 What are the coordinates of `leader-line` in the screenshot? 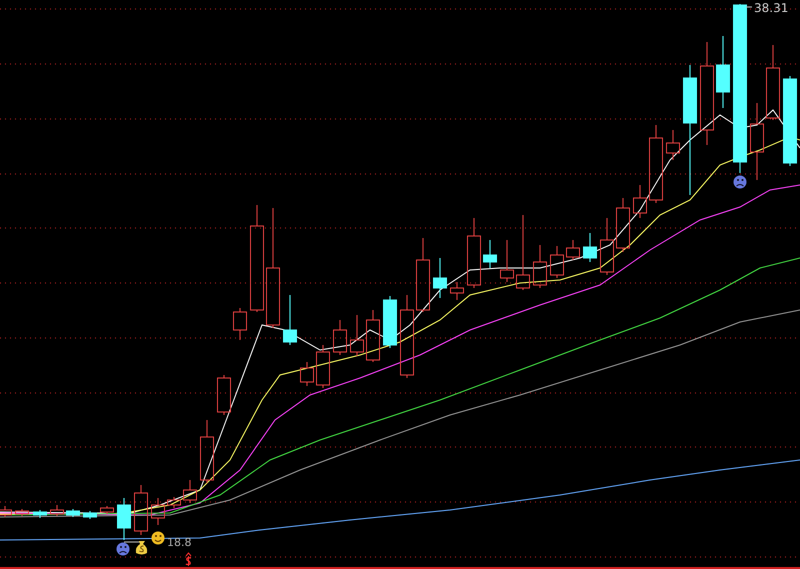 It's located at (749, 7).